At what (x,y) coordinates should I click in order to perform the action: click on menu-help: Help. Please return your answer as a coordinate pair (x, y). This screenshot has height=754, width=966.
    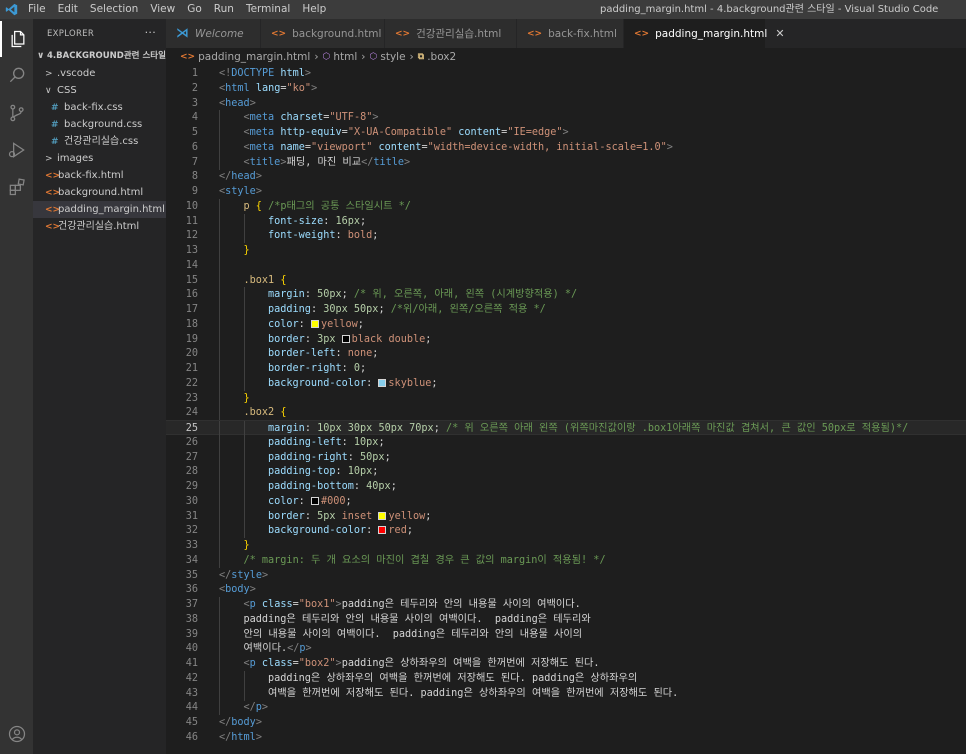
    Looking at the image, I should click on (314, 9).